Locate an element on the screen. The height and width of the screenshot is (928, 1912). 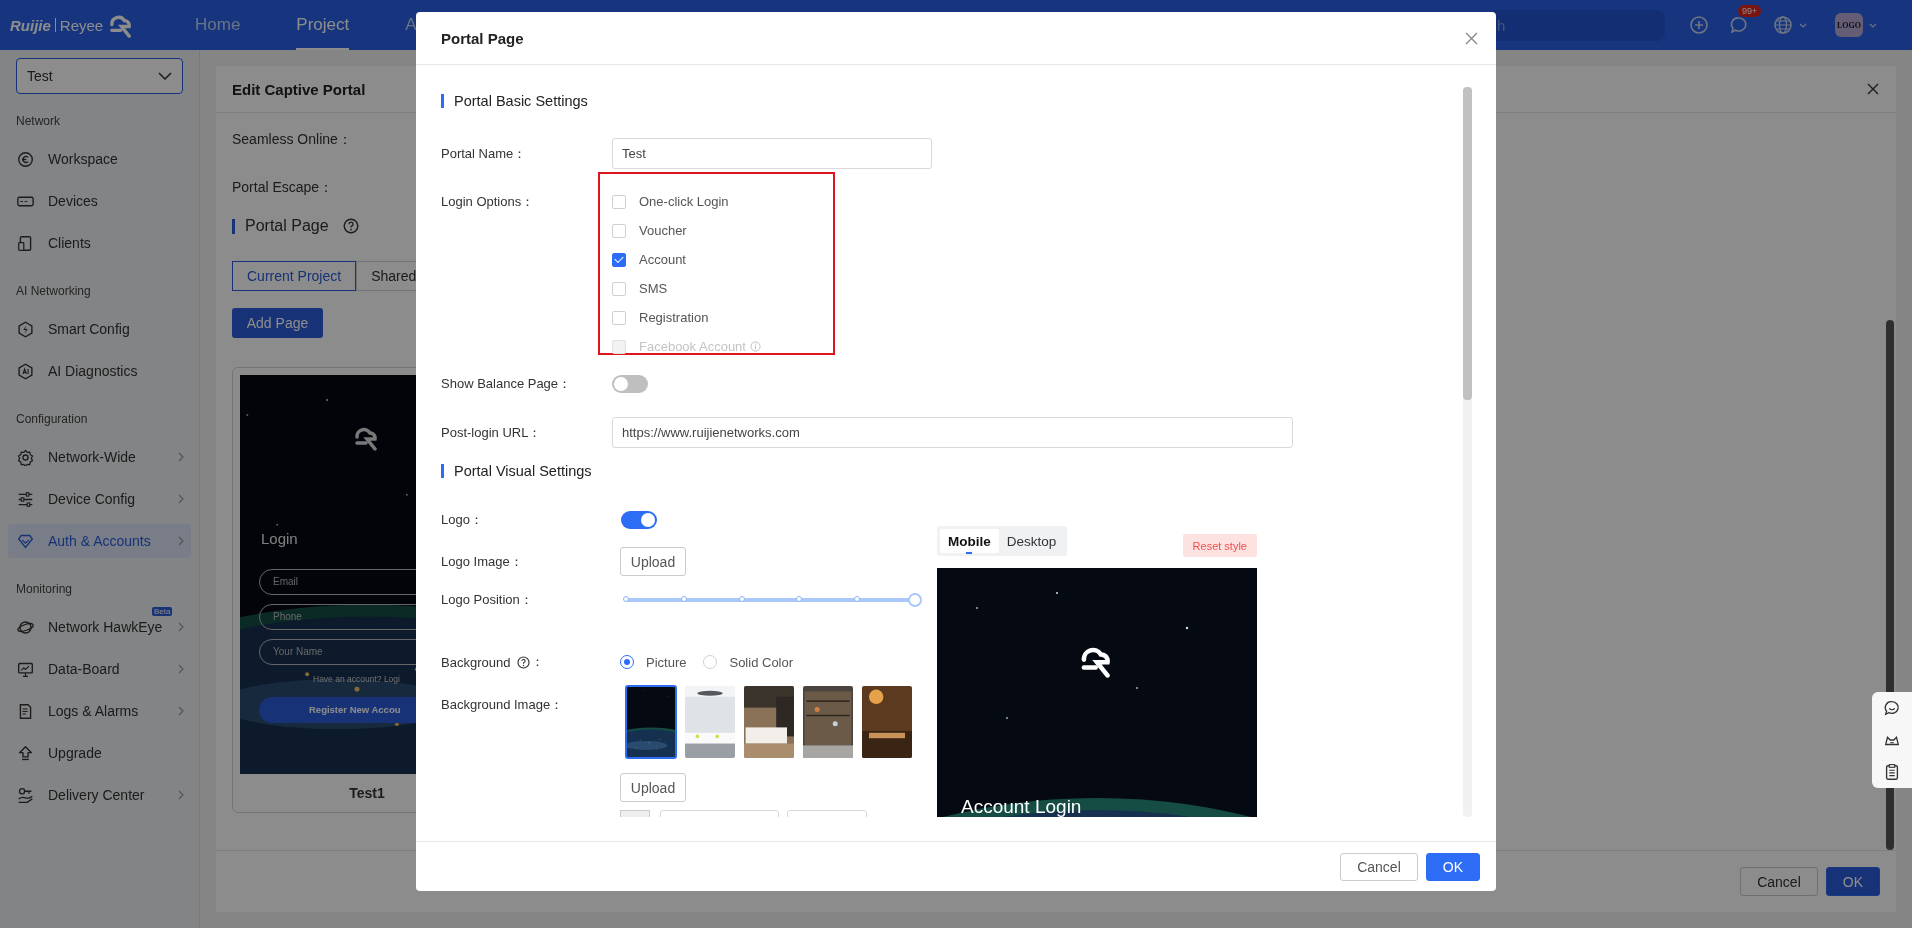
group-label: Configuration is located at coordinates (52, 419).